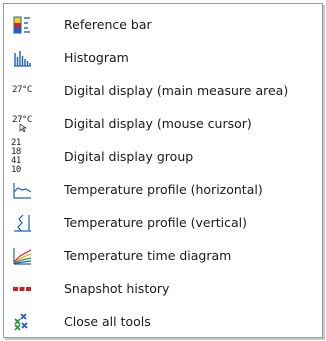  What do you see at coordinates (22, 58) in the screenshot?
I see `histogram-icon` at bounding box center [22, 58].